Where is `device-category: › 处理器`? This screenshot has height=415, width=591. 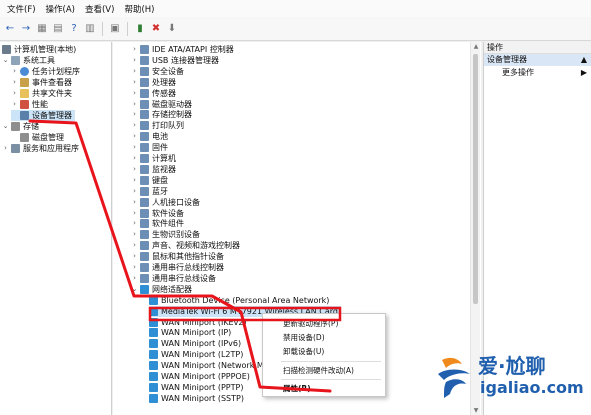
device-category: › 处理器 is located at coordinates (153, 82).